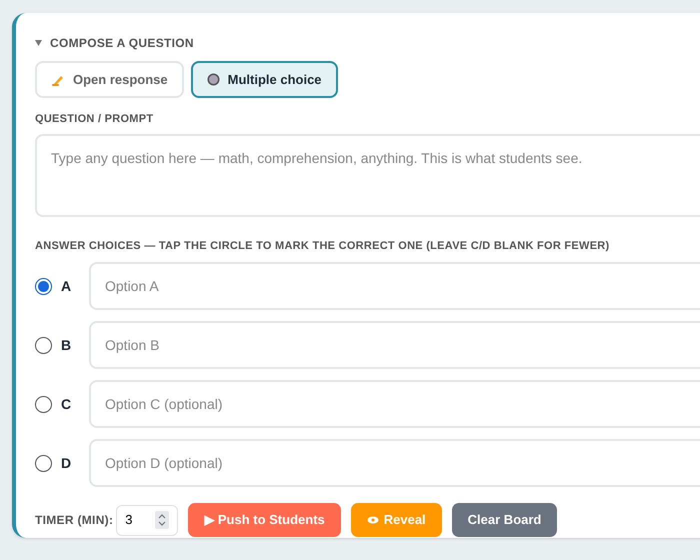  What do you see at coordinates (394, 404) in the screenshot?
I see `option-field: Option C (optional)` at bounding box center [394, 404].